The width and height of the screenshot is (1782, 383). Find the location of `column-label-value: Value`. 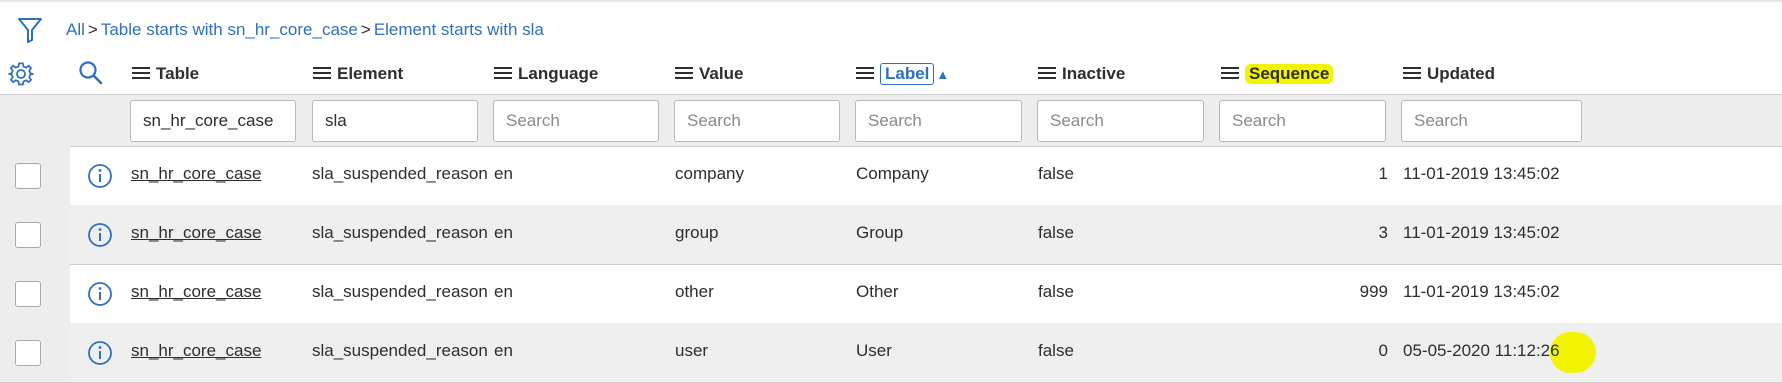

column-label-value: Value is located at coordinates (721, 74).